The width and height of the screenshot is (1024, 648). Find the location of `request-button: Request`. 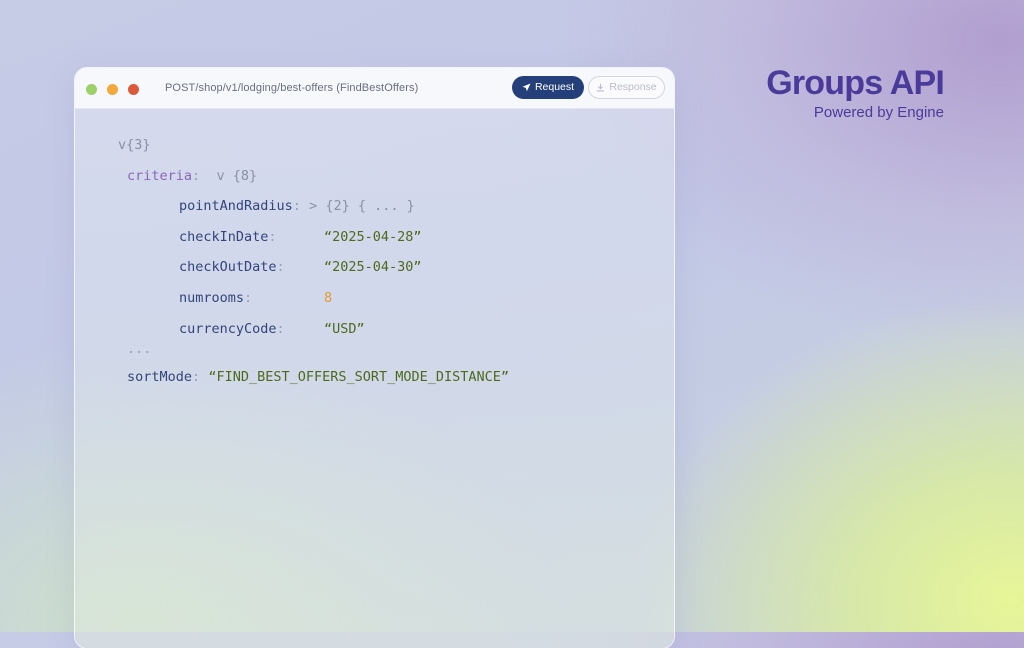

request-button: Request is located at coordinates (548, 87).